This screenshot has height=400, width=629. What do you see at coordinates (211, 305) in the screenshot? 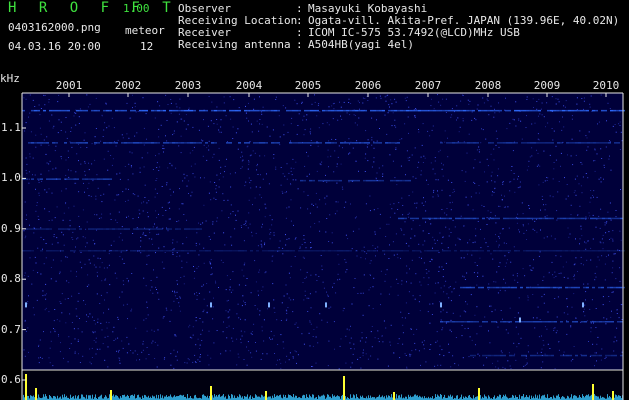
I see `meteor-echo` at bounding box center [211, 305].